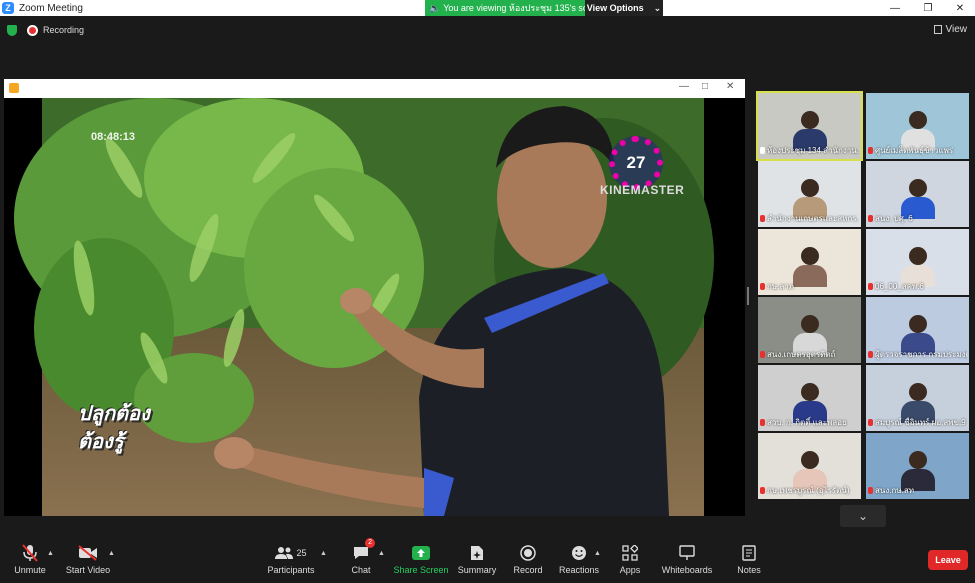 Image resolution: width=975 pixels, height=583 pixels. I want to click on video-timestamp: 08:48:13, so click(113, 137).